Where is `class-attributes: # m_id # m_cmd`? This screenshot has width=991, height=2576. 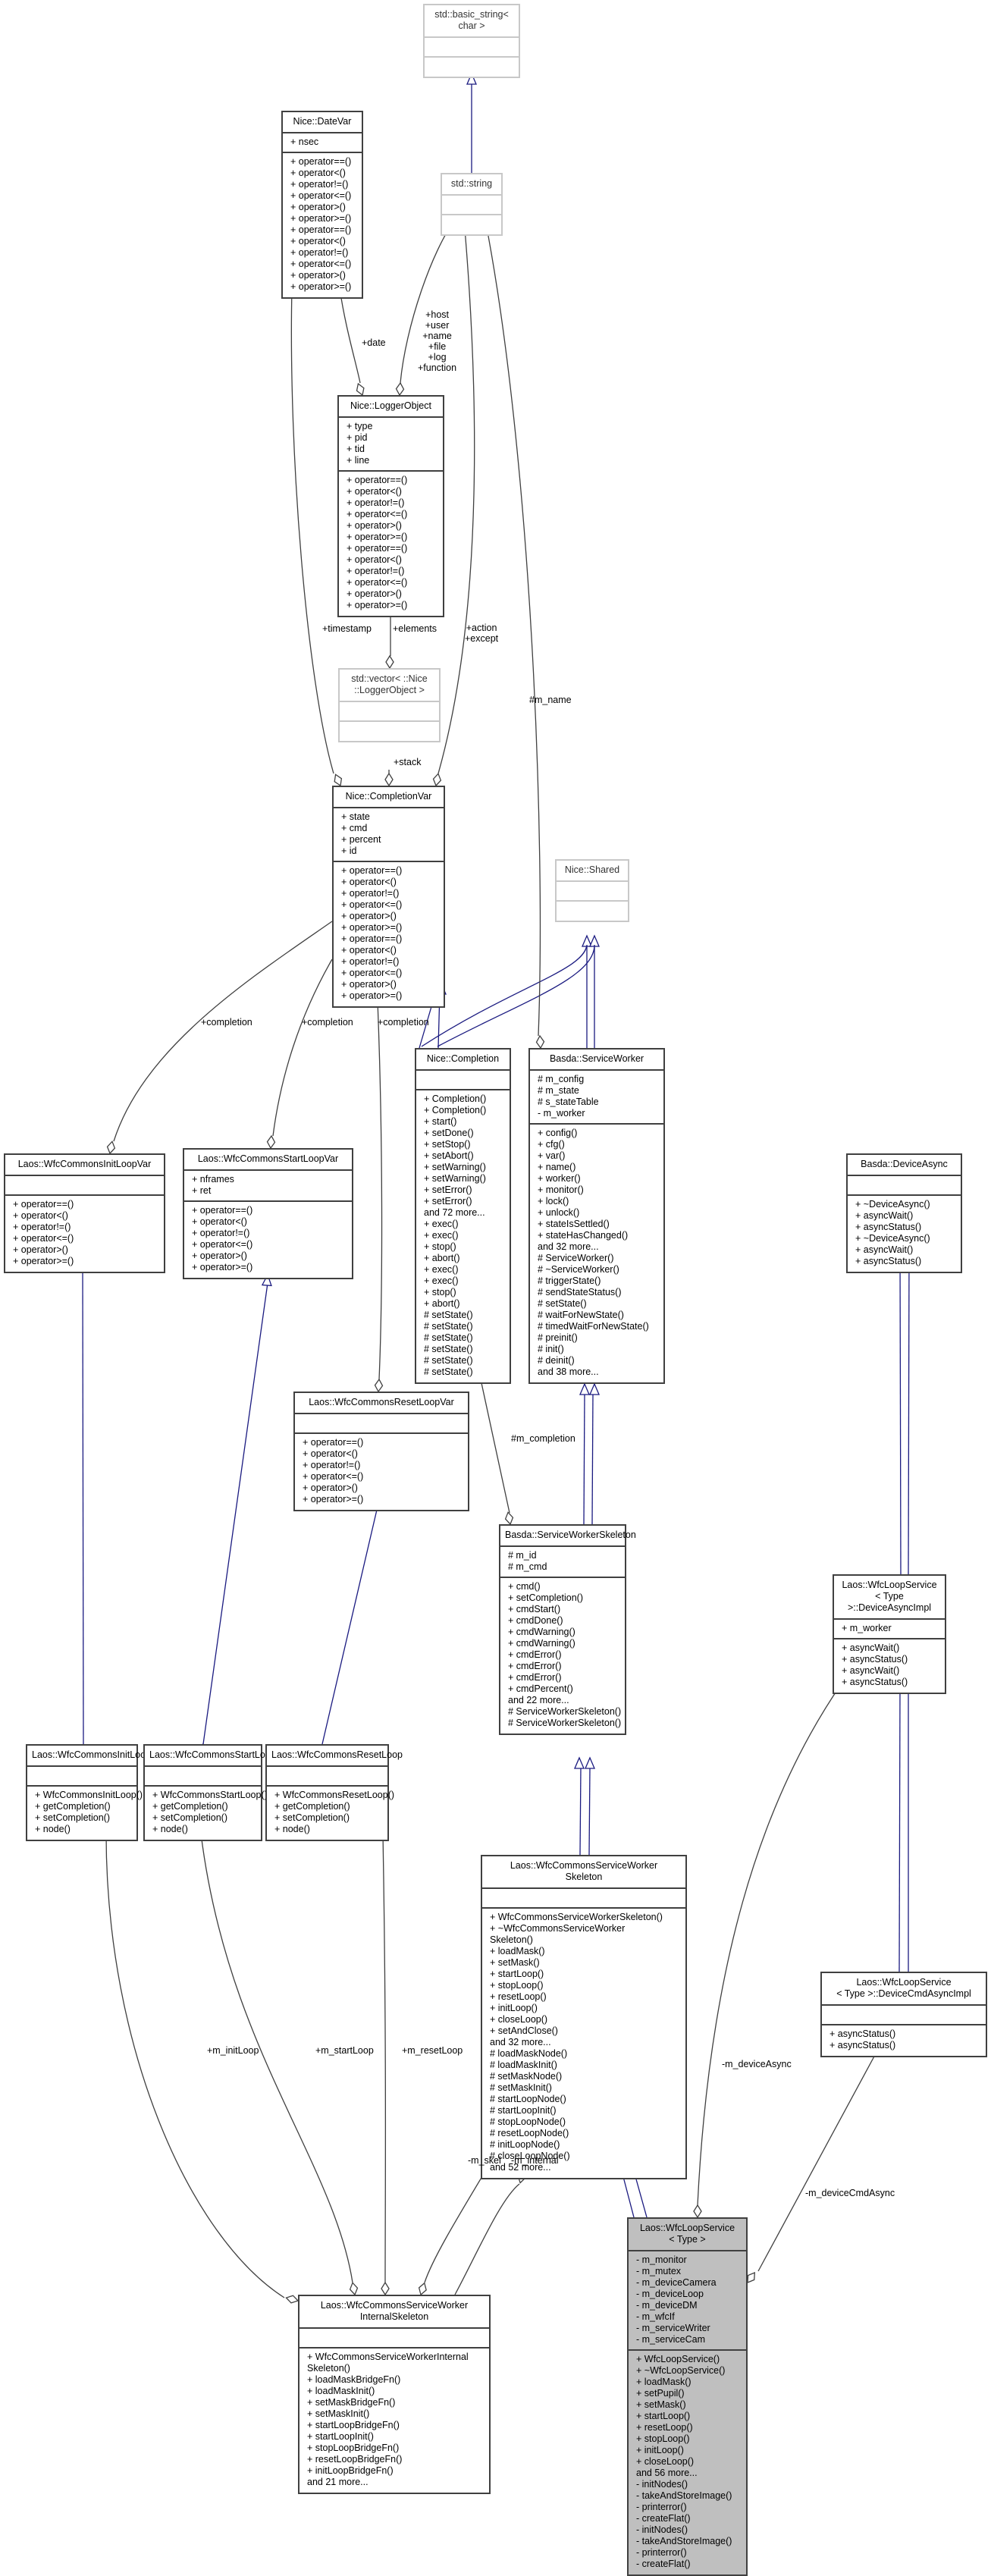 class-attributes: # m_id # m_cmd is located at coordinates (562, 1562).